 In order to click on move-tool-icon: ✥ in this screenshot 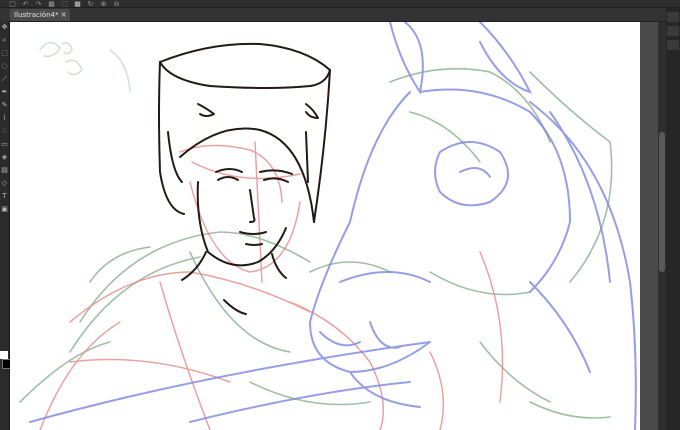, I will do `click(4, 27)`.